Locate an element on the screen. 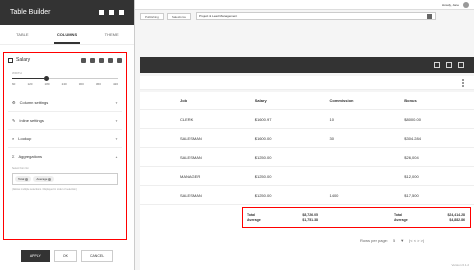  aggregations-multiselect: Total Average is located at coordinates (65, 179).